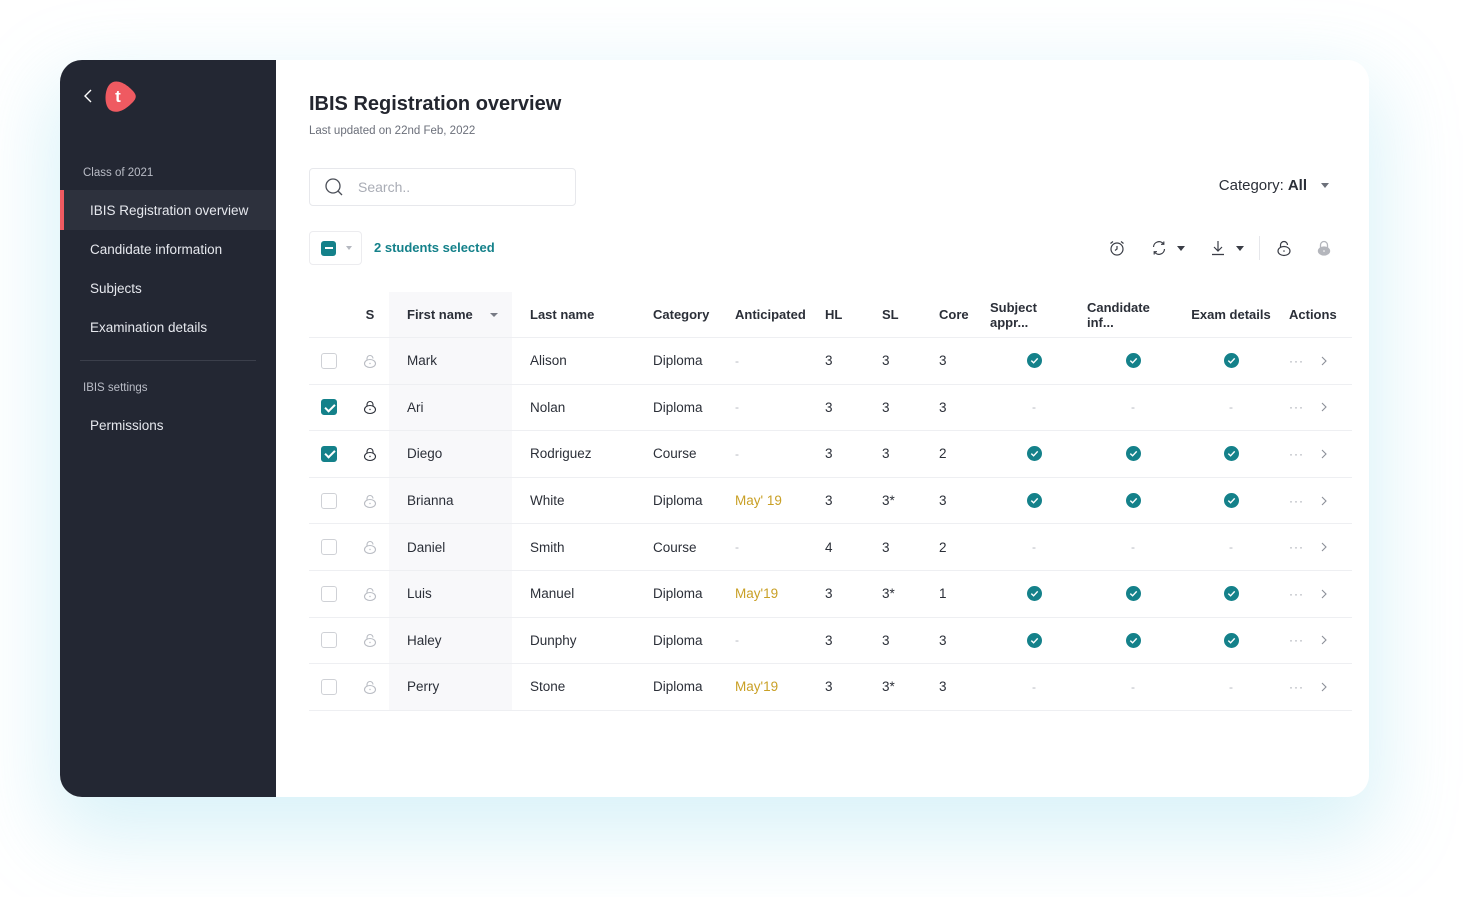 The width and height of the screenshot is (1470, 897). Describe the element at coordinates (1167, 248) in the screenshot. I see `refresh-button` at that location.